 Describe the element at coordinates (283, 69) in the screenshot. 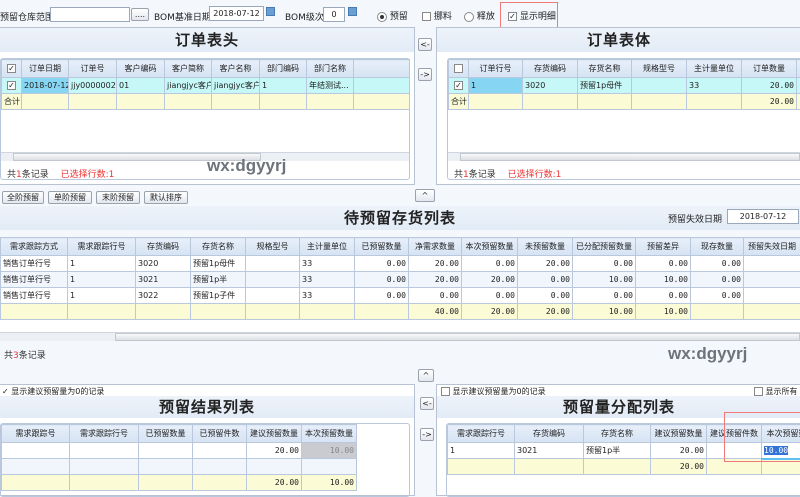

I see `column-header: 部门编码` at that location.